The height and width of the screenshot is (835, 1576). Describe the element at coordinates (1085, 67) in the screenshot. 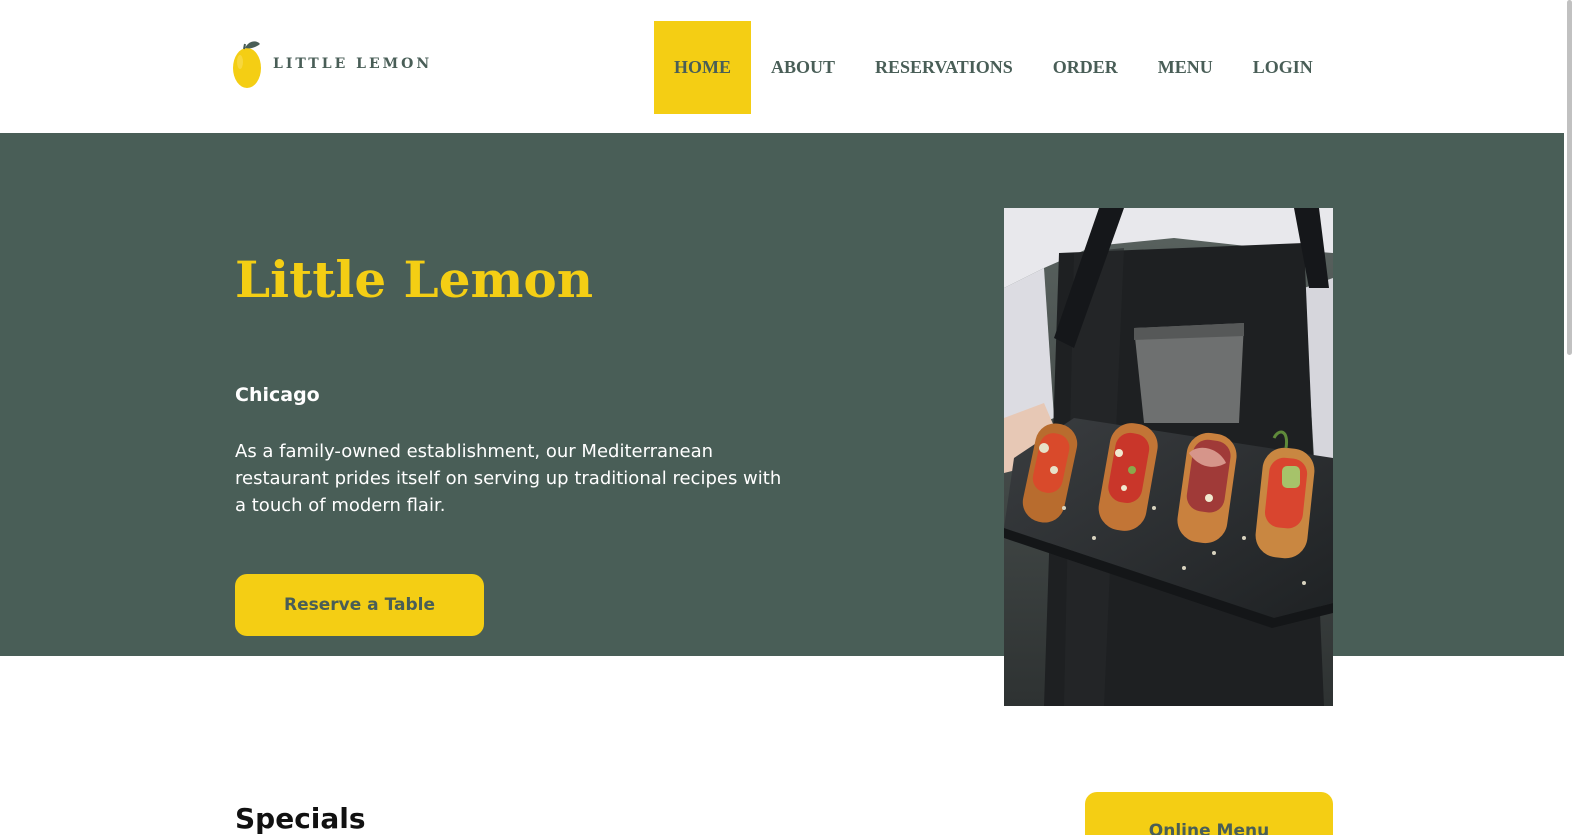

I see `nav-order: ORDER` at that location.